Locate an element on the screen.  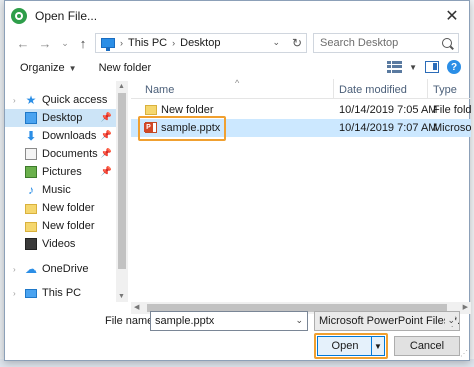
sidebar-item-label: This PC is located at coordinates (62, 293).